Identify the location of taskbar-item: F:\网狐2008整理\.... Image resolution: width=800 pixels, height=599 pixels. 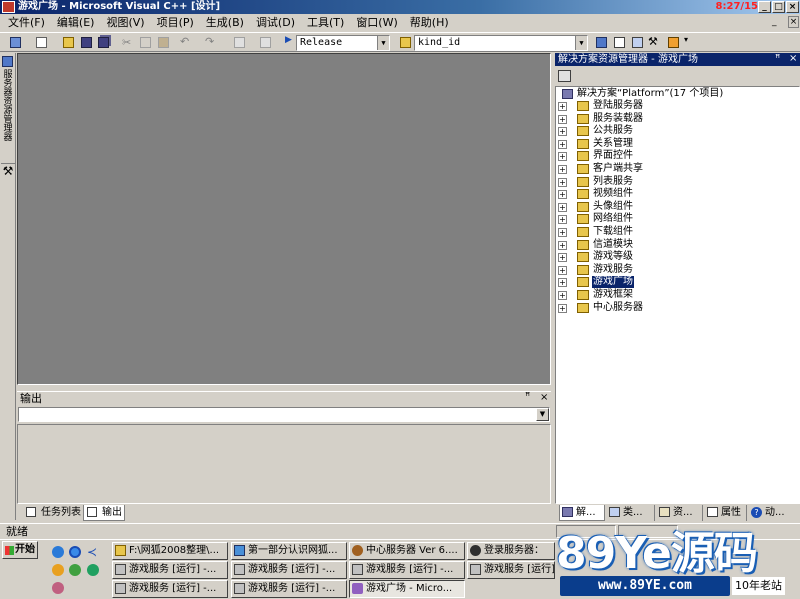
(170, 551).